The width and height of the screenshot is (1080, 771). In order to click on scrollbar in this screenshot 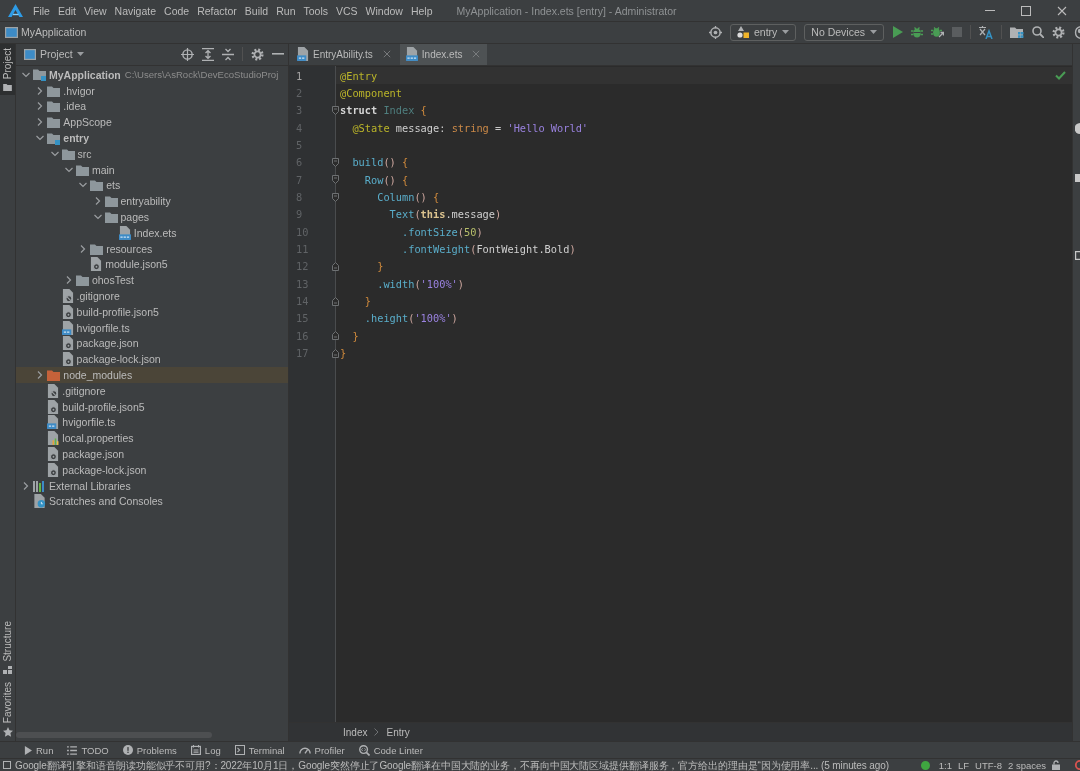, I will do `click(114, 735)`.